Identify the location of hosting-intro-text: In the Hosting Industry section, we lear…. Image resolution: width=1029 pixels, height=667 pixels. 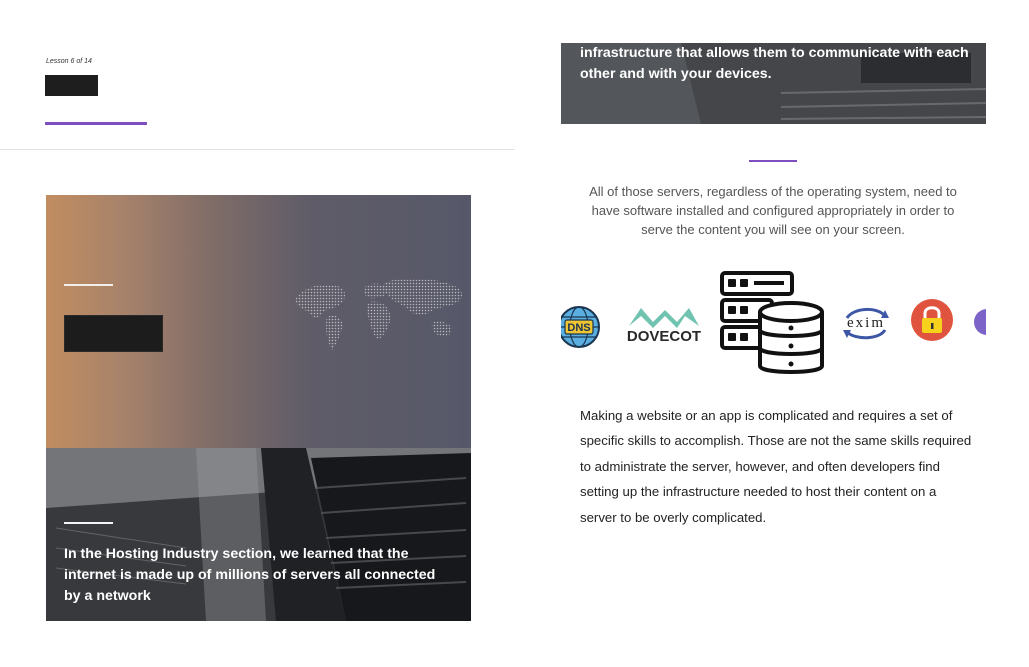
(250, 575).